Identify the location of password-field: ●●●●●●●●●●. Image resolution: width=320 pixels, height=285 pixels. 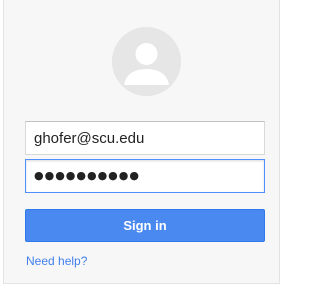
(145, 176).